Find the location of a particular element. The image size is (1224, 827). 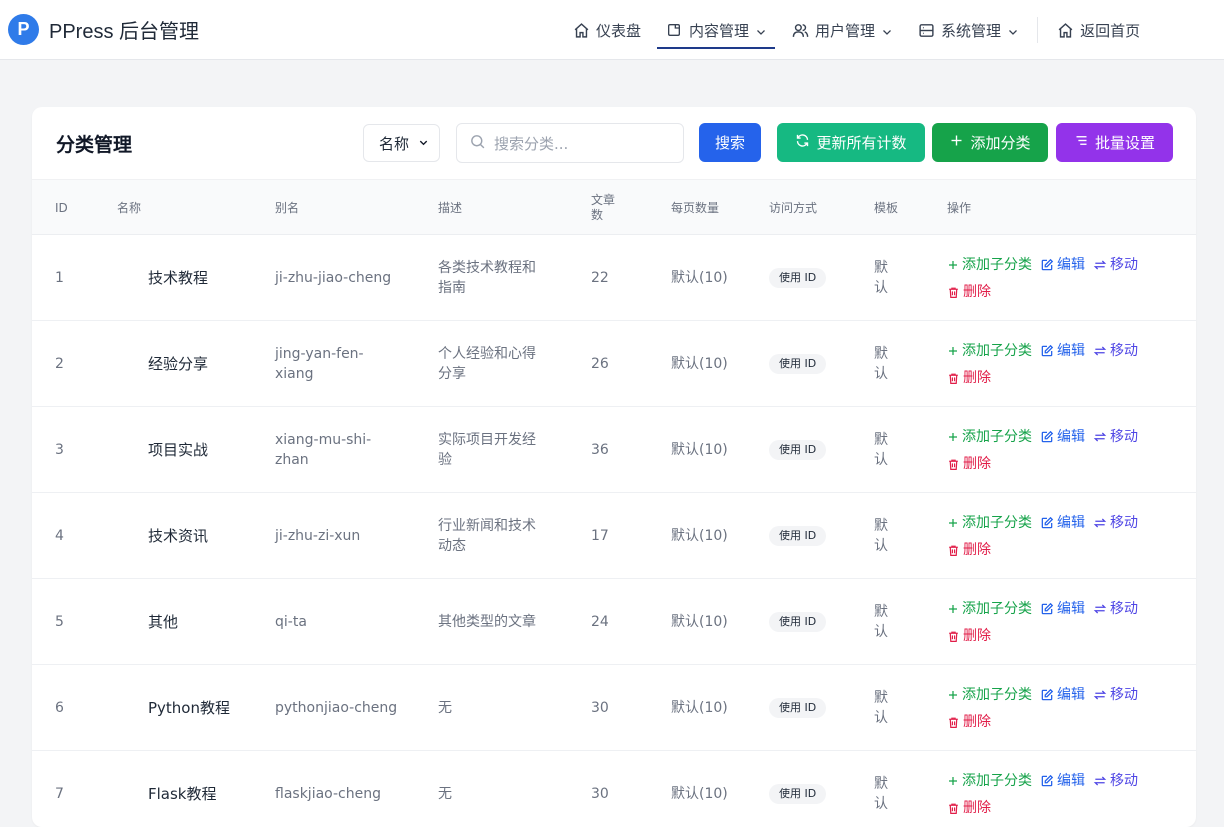

col-desc: 描述 is located at coordinates (450, 207).